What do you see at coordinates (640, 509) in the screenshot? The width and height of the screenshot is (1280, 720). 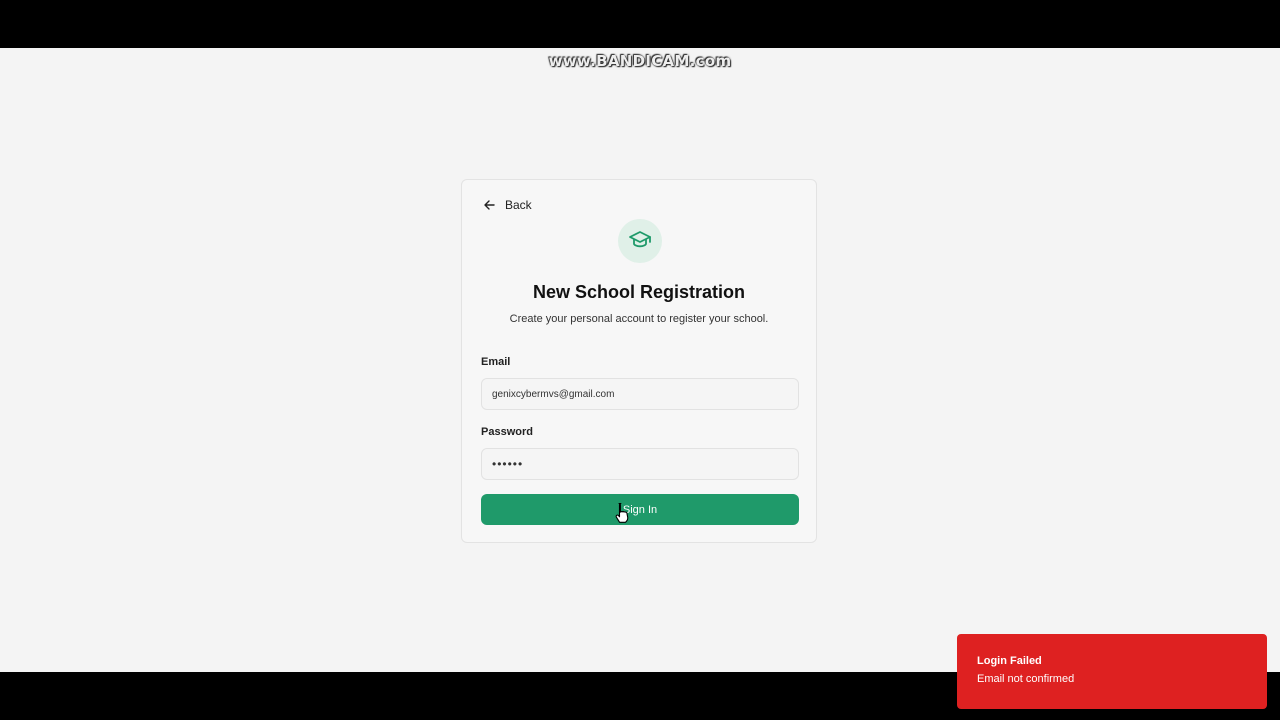 I see `sign-in-button: Sign In` at bounding box center [640, 509].